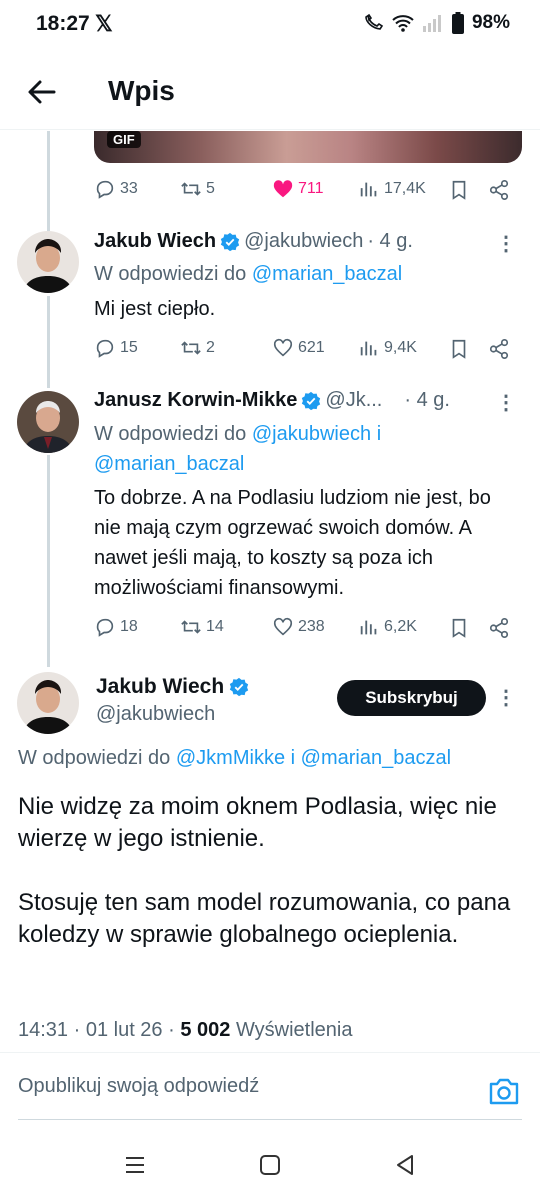  I want to click on views-label: Wyświetlenia, so click(294, 1030).